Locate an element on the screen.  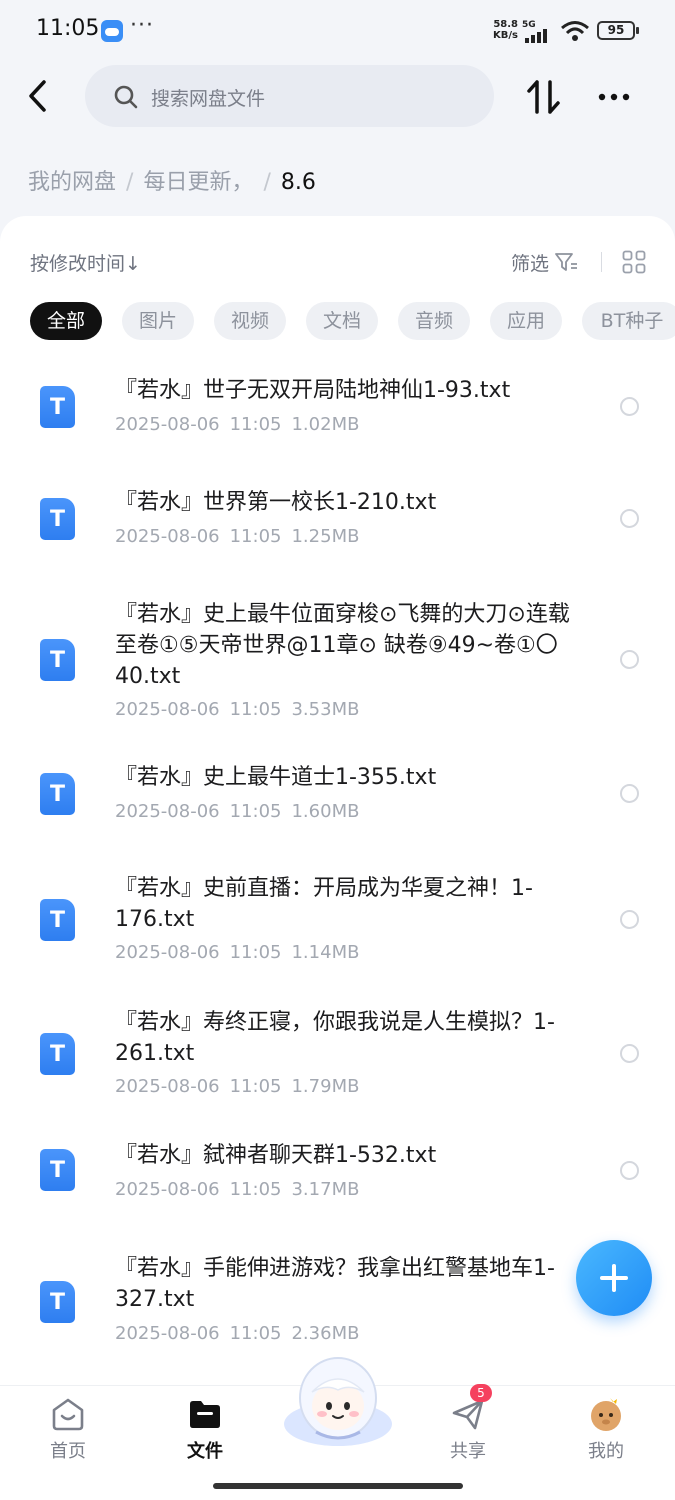
file-size: 1.79MB is located at coordinates (325, 1086).